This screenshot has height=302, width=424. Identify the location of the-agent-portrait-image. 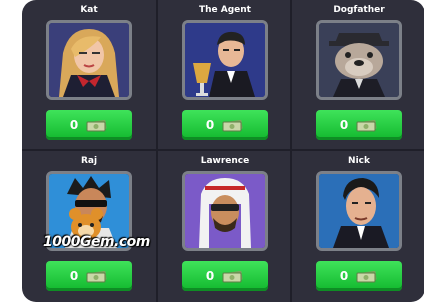
(225, 60).